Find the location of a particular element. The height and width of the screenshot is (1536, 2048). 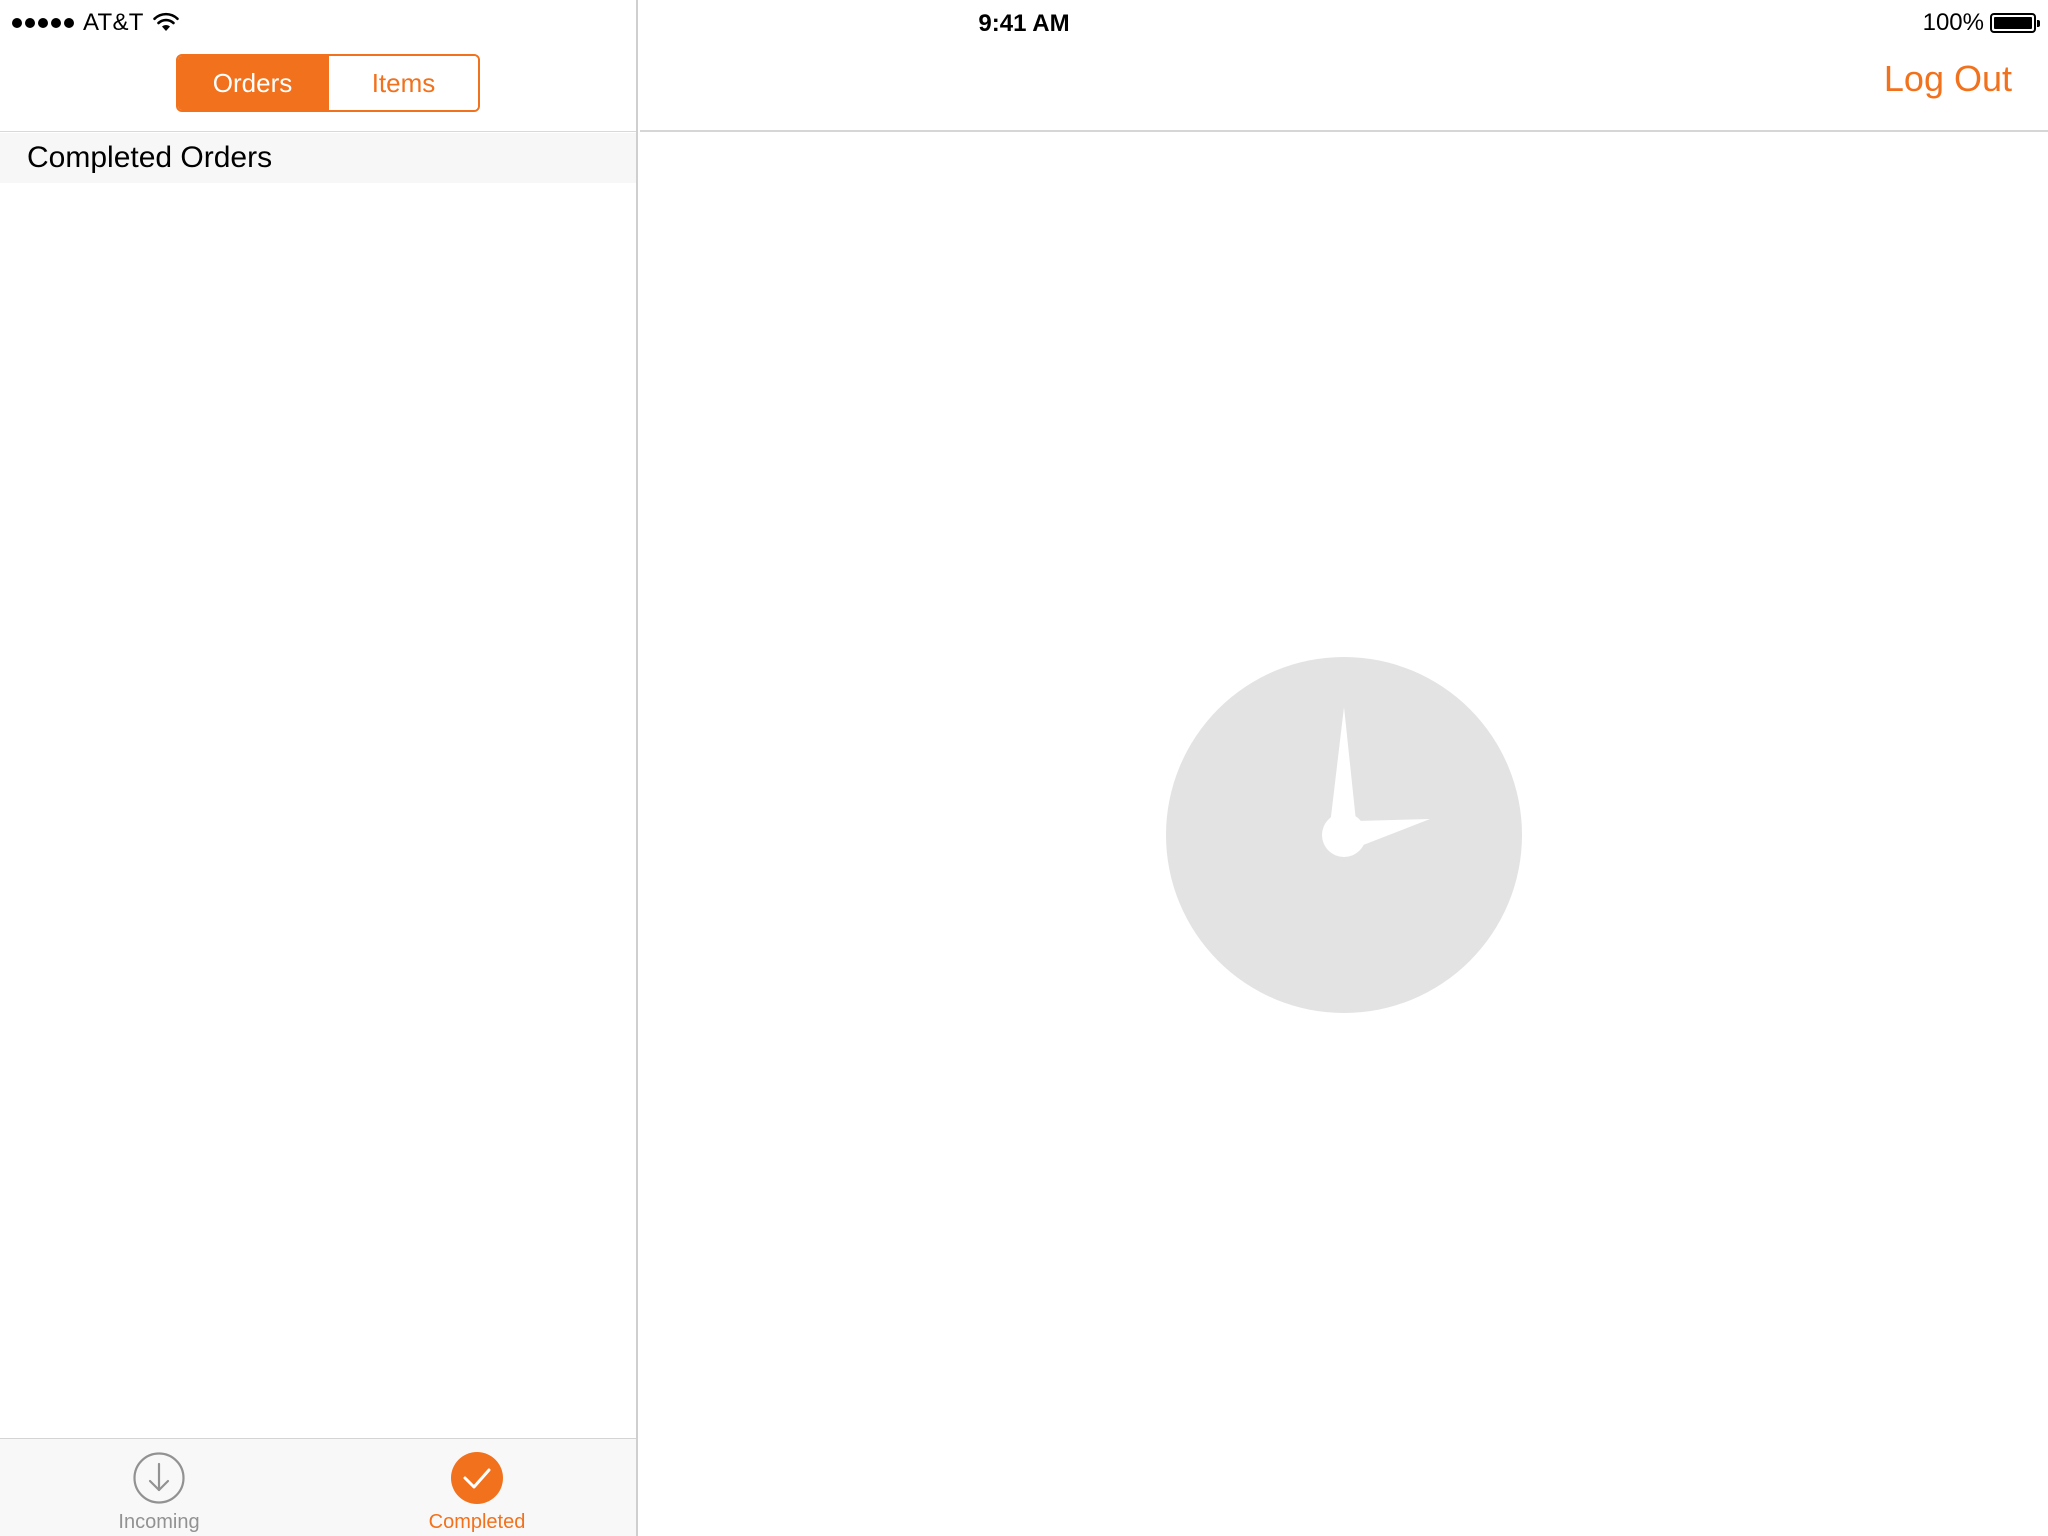

orders-items-segmented-control: Orders Items is located at coordinates (328, 83).